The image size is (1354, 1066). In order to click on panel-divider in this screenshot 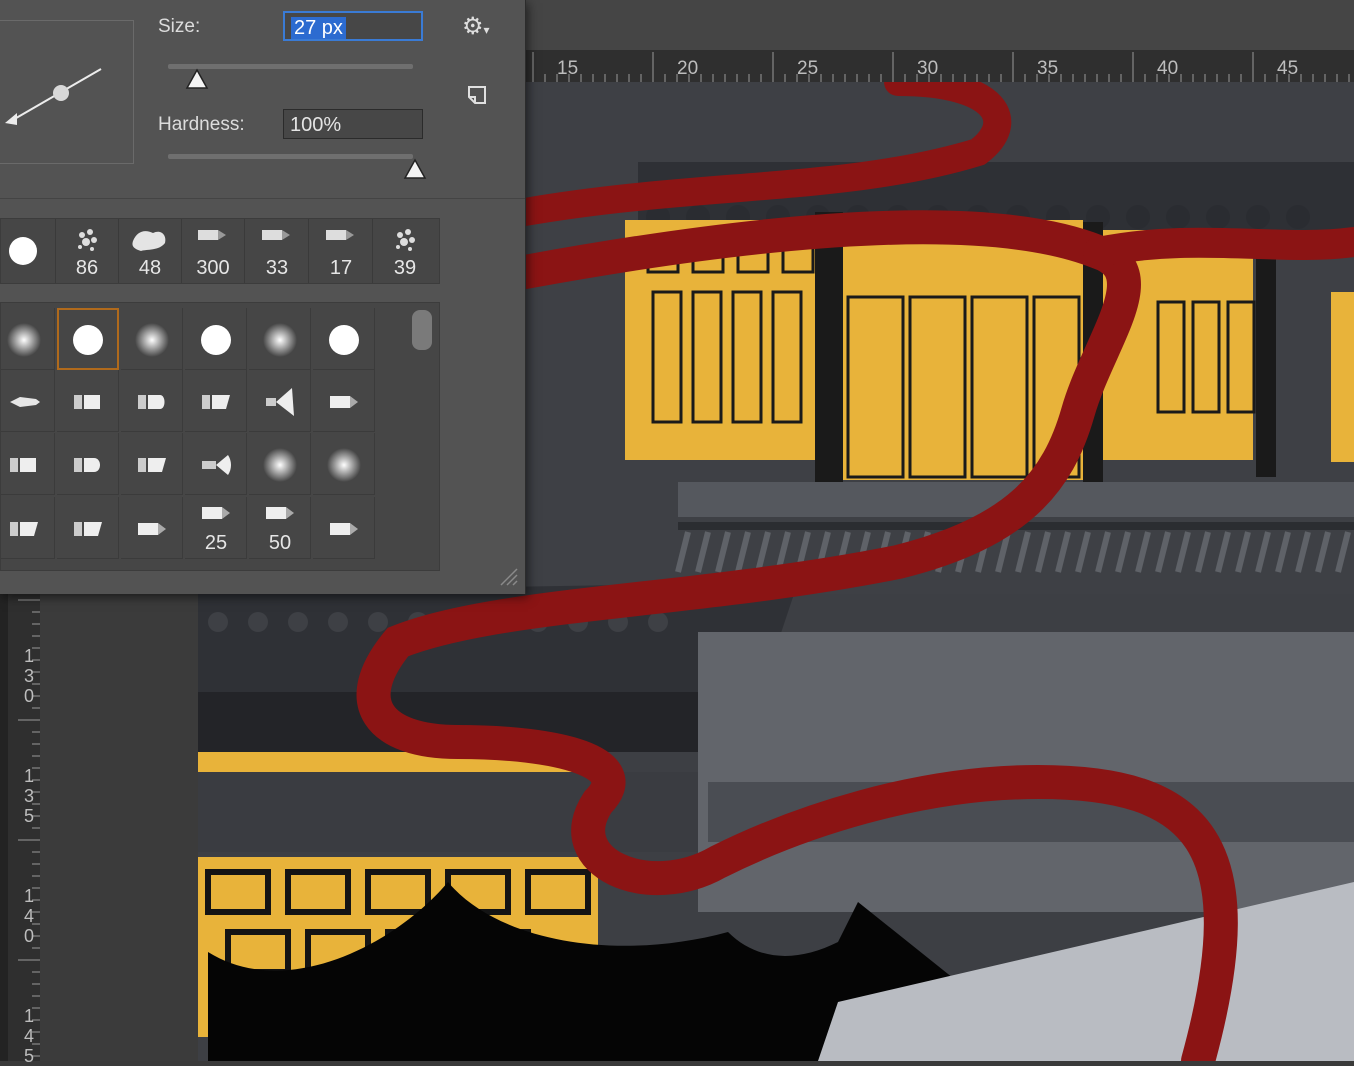, I will do `click(262, 198)`.